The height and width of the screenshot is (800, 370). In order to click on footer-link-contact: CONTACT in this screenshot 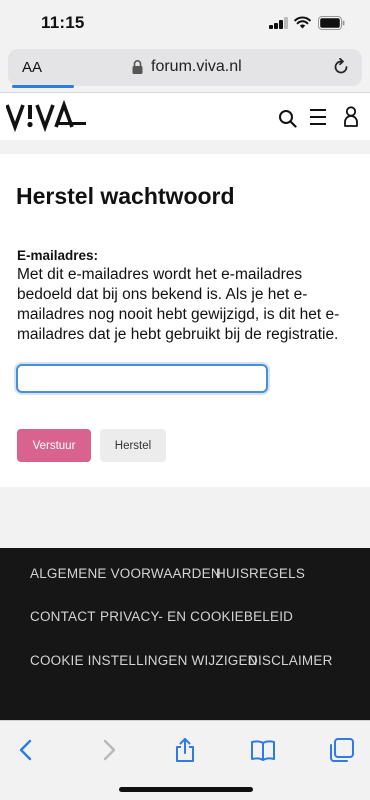, I will do `click(63, 616)`.